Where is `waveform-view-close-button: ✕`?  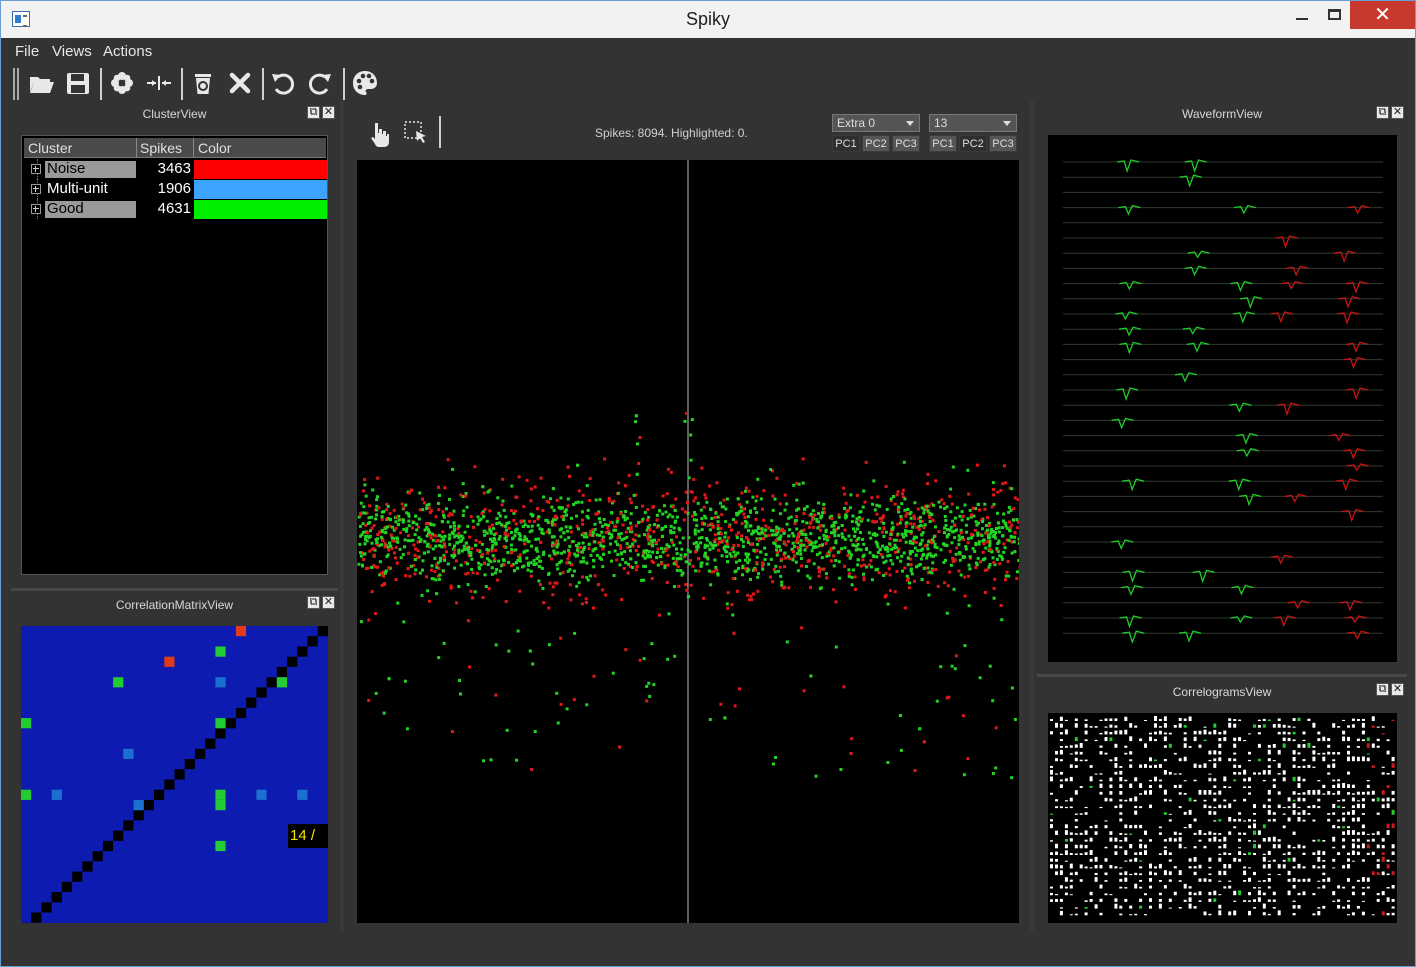
waveform-view-close-button: ✕ is located at coordinates (1397, 112).